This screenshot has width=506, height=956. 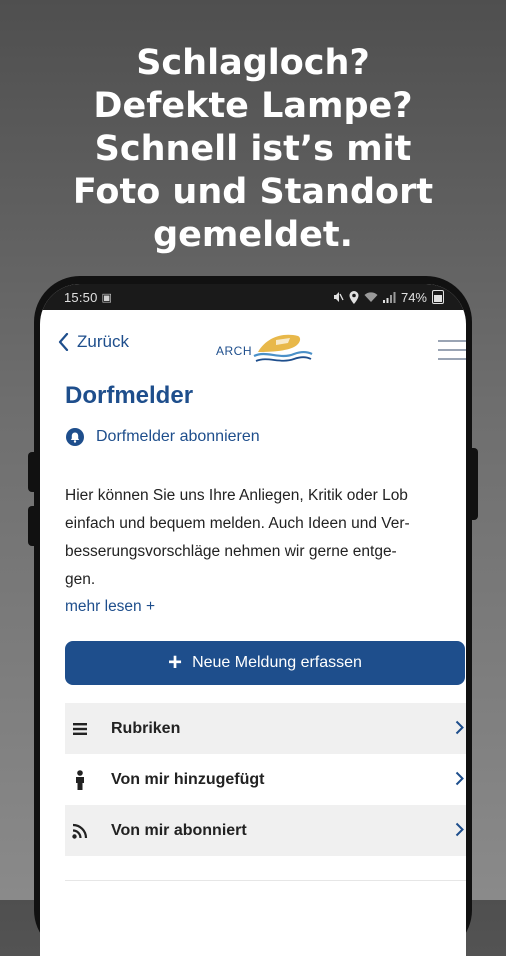 I want to click on menu-item-rubriken: Rubriken, so click(x=265, y=728).